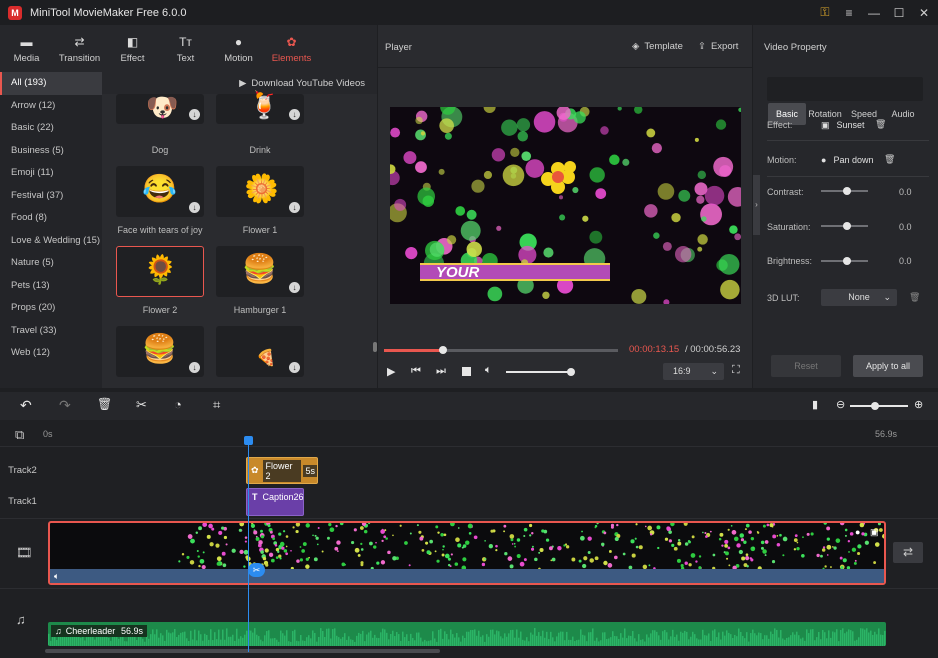 Image resolution: width=938 pixels, height=658 pixels. Describe the element at coordinates (51, 353) in the screenshot. I see `category-web: Web (12)` at that location.